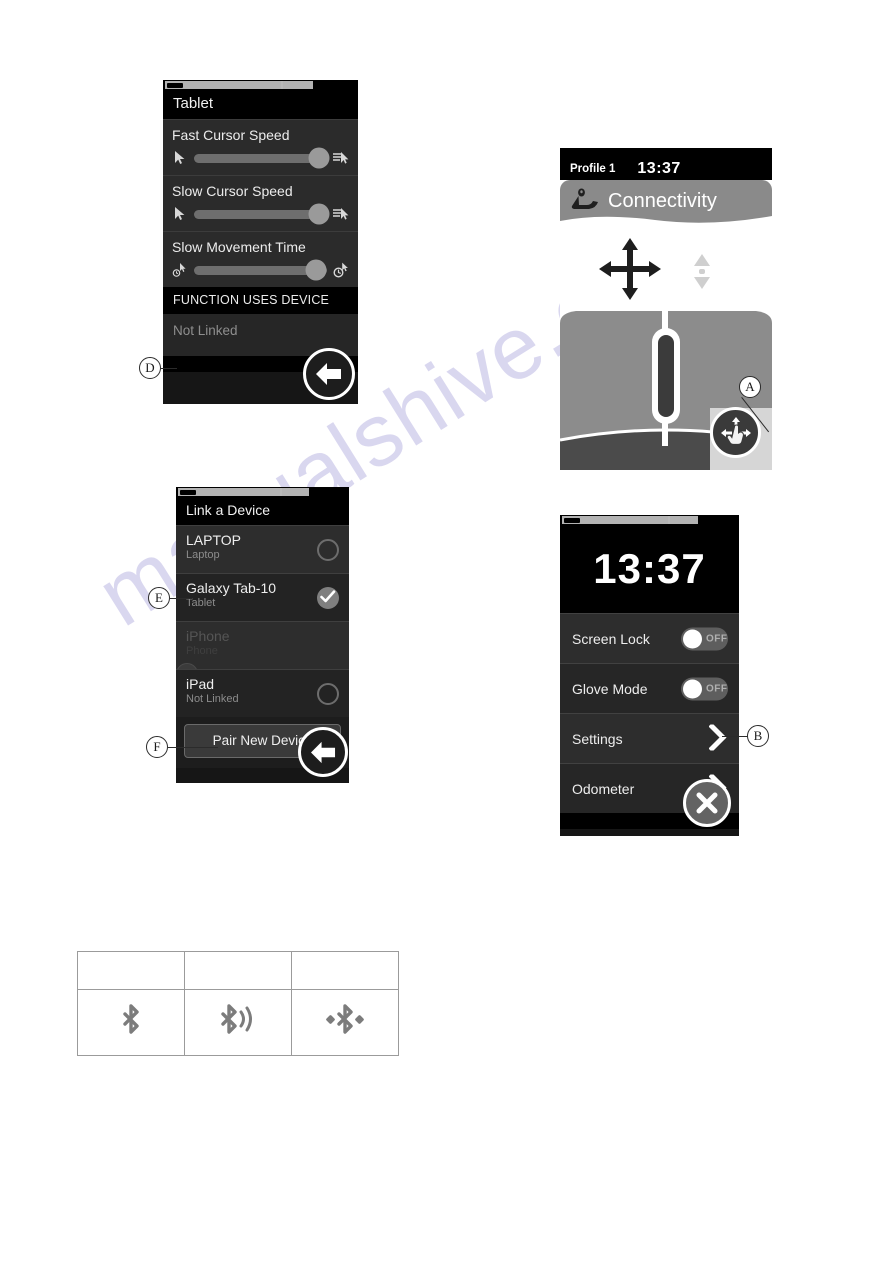  What do you see at coordinates (704, 688) in the screenshot?
I see `glove-mode-toggle: OFF` at bounding box center [704, 688].